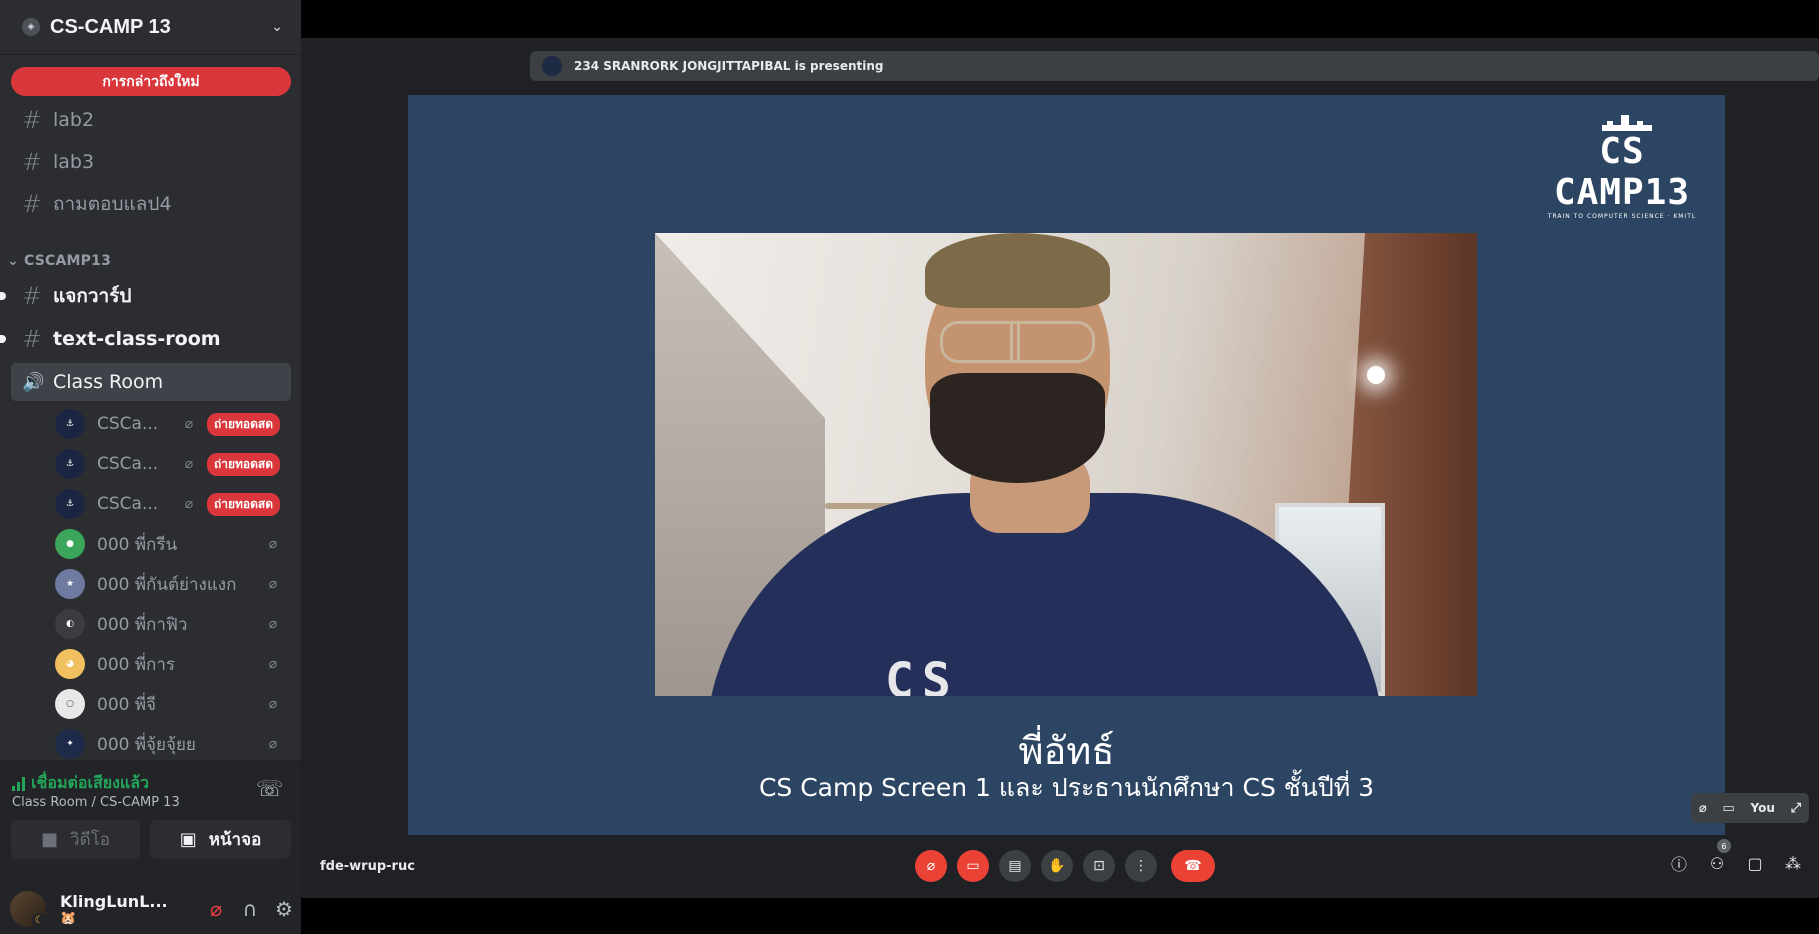  What do you see at coordinates (167, 584) in the screenshot?
I see `voice-user-name: 000 พี่กันต์ย่างแงก` at bounding box center [167, 584].